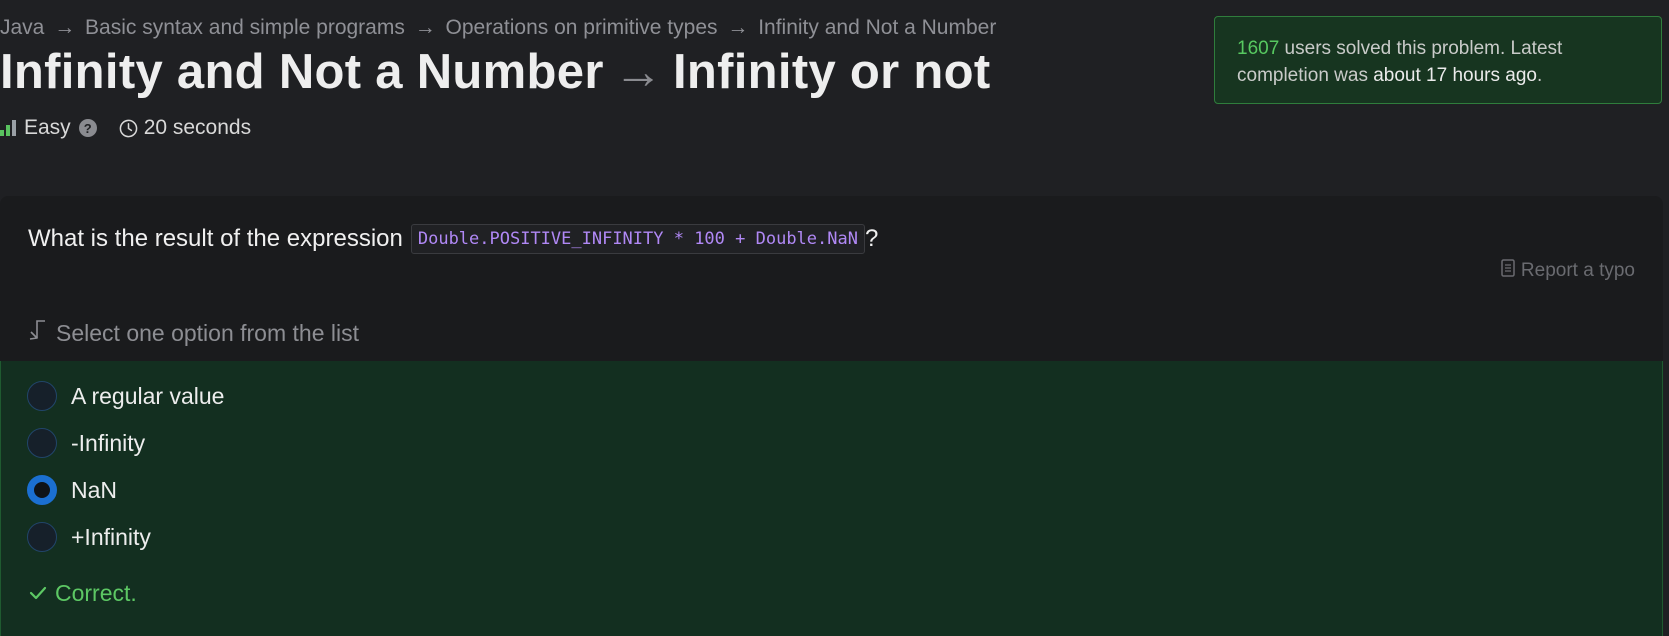 This screenshot has width=1669, height=636. I want to click on option-regular-value: A regular value, so click(125, 396).